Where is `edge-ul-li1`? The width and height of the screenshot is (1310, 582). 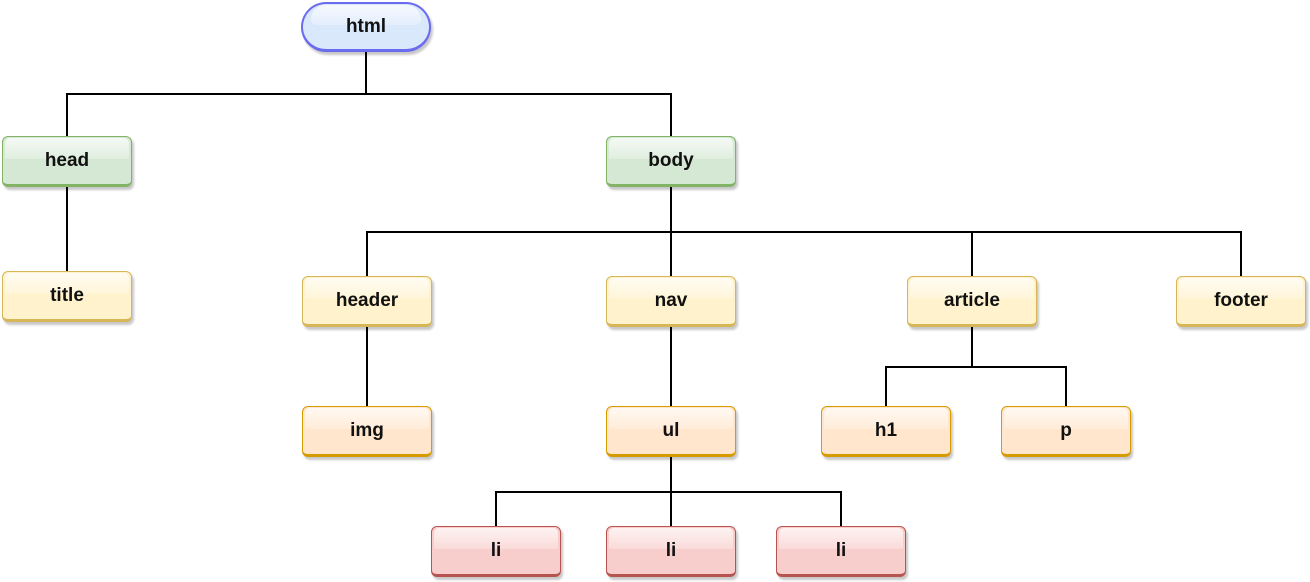 edge-ul-li1 is located at coordinates (583, 491).